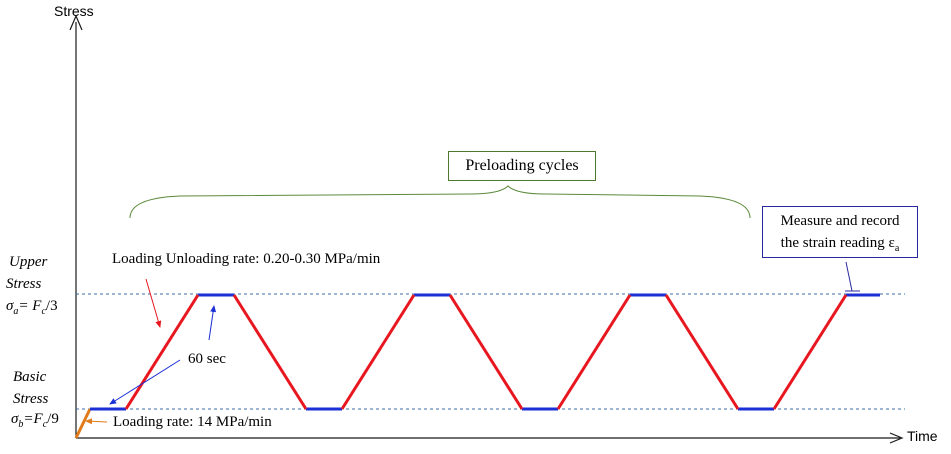  Describe the element at coordinates (83, 423) in the screenshot. I see `initial-loading-ramp` at that location.